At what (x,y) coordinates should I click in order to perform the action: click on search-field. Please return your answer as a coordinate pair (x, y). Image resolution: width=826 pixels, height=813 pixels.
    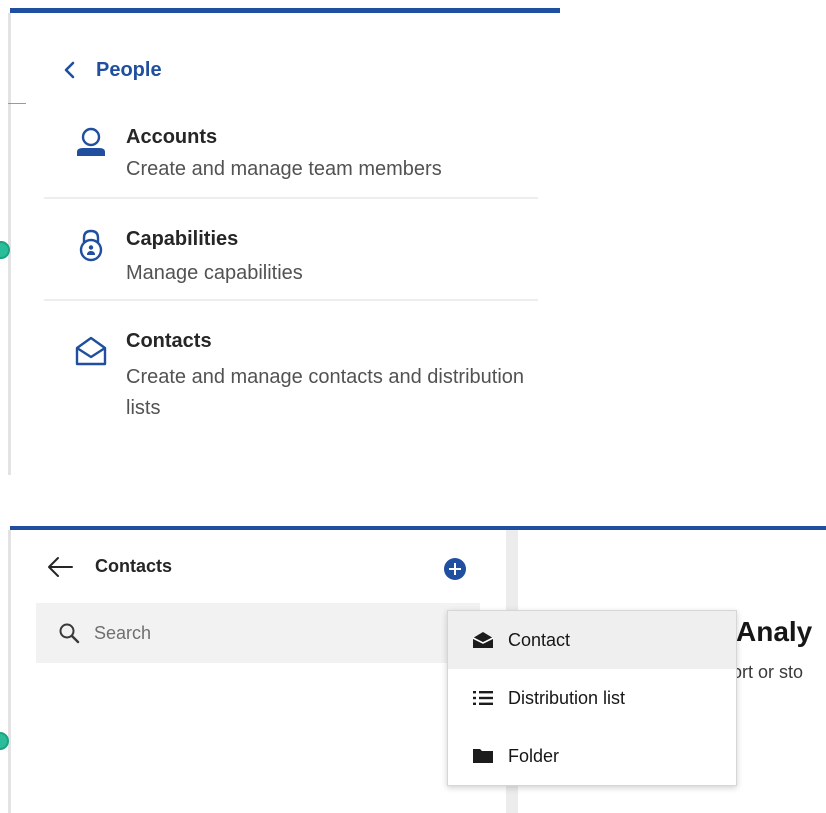
    Looking at the image, I should click on (258, 633).